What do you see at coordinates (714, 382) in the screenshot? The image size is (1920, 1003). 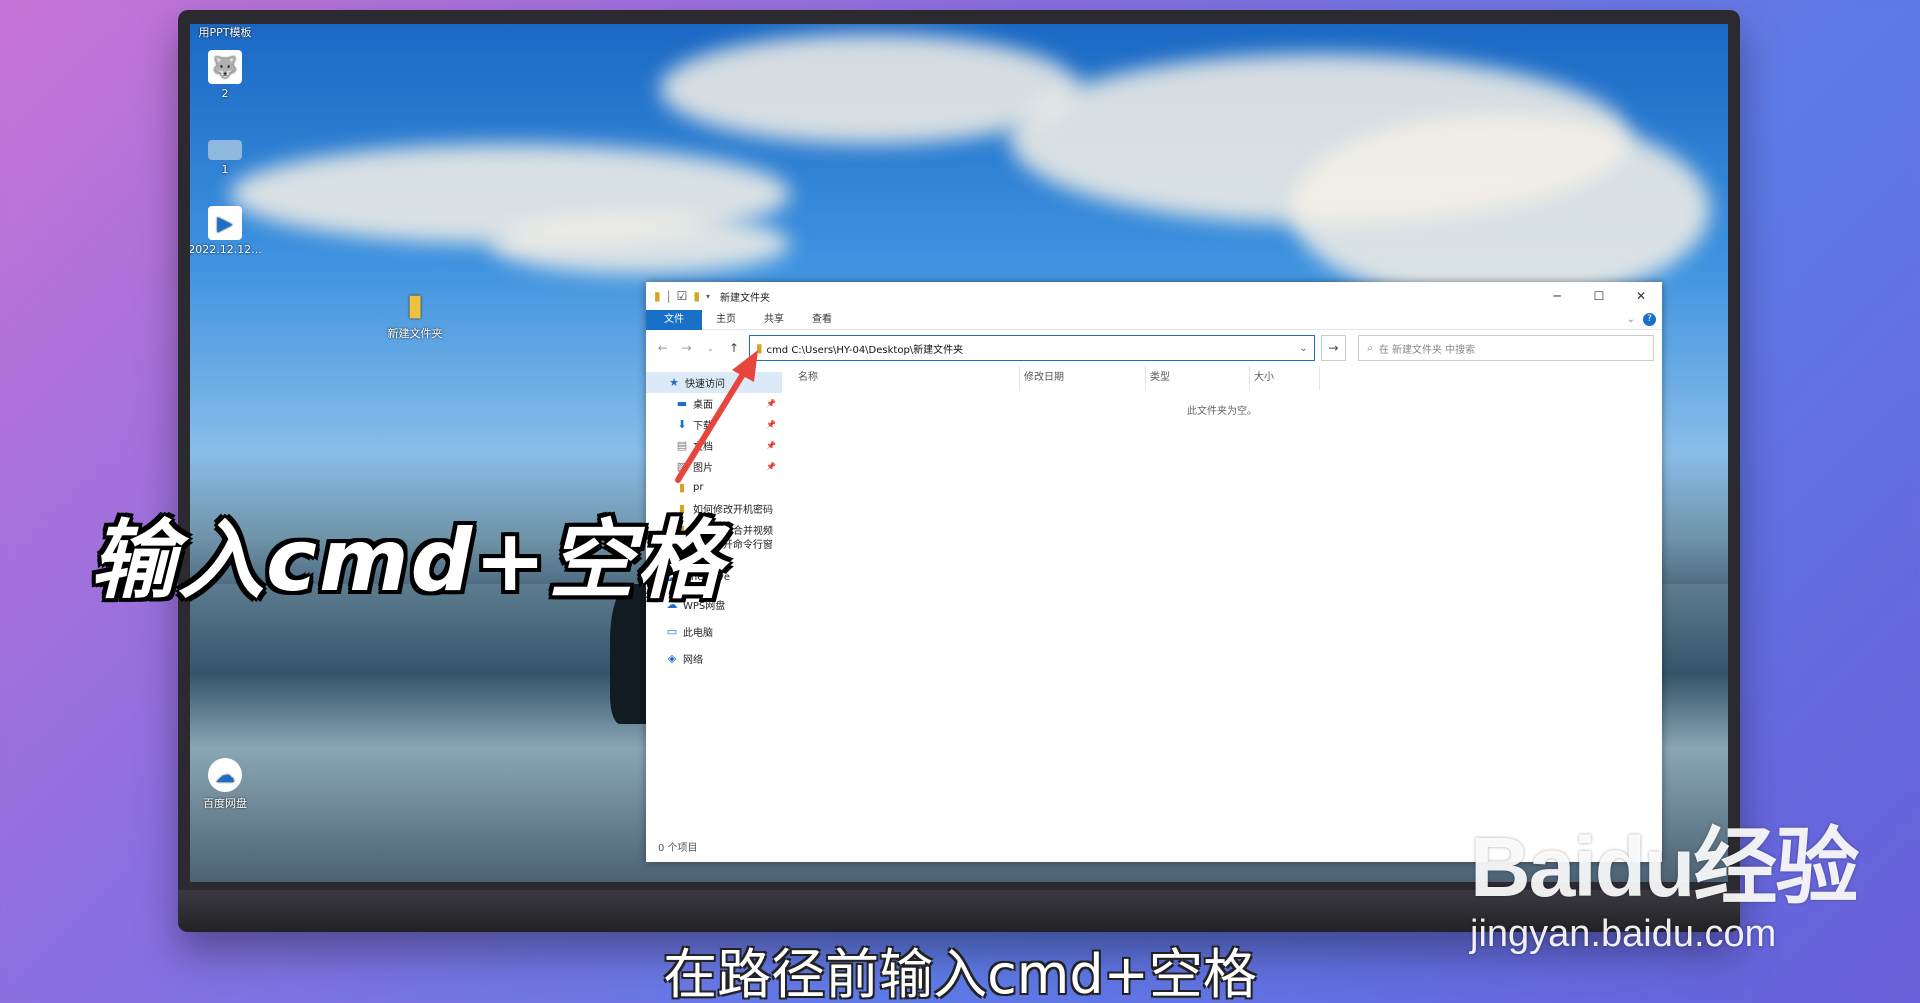 I see `nav-quick-access: ★ 快速访问` at bounding box center [714, 382].